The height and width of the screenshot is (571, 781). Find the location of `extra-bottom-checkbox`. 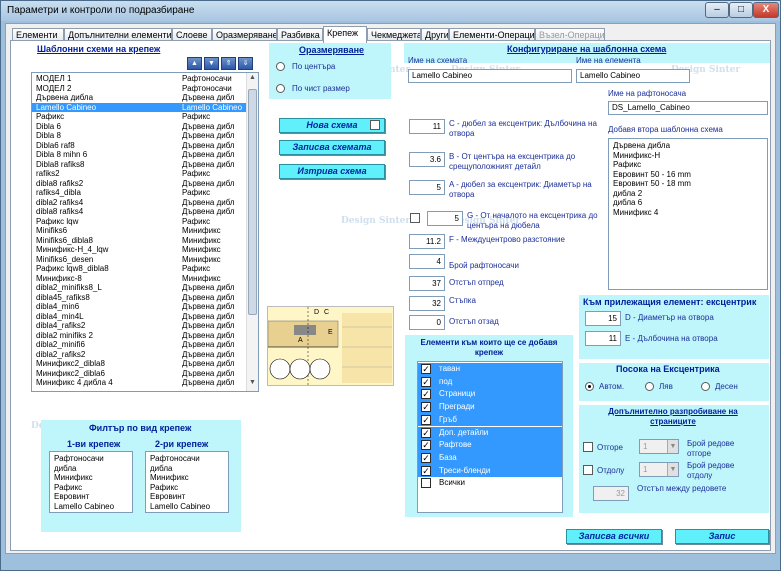

extra-bottom-checkbox is located at coordinates (588, 470).